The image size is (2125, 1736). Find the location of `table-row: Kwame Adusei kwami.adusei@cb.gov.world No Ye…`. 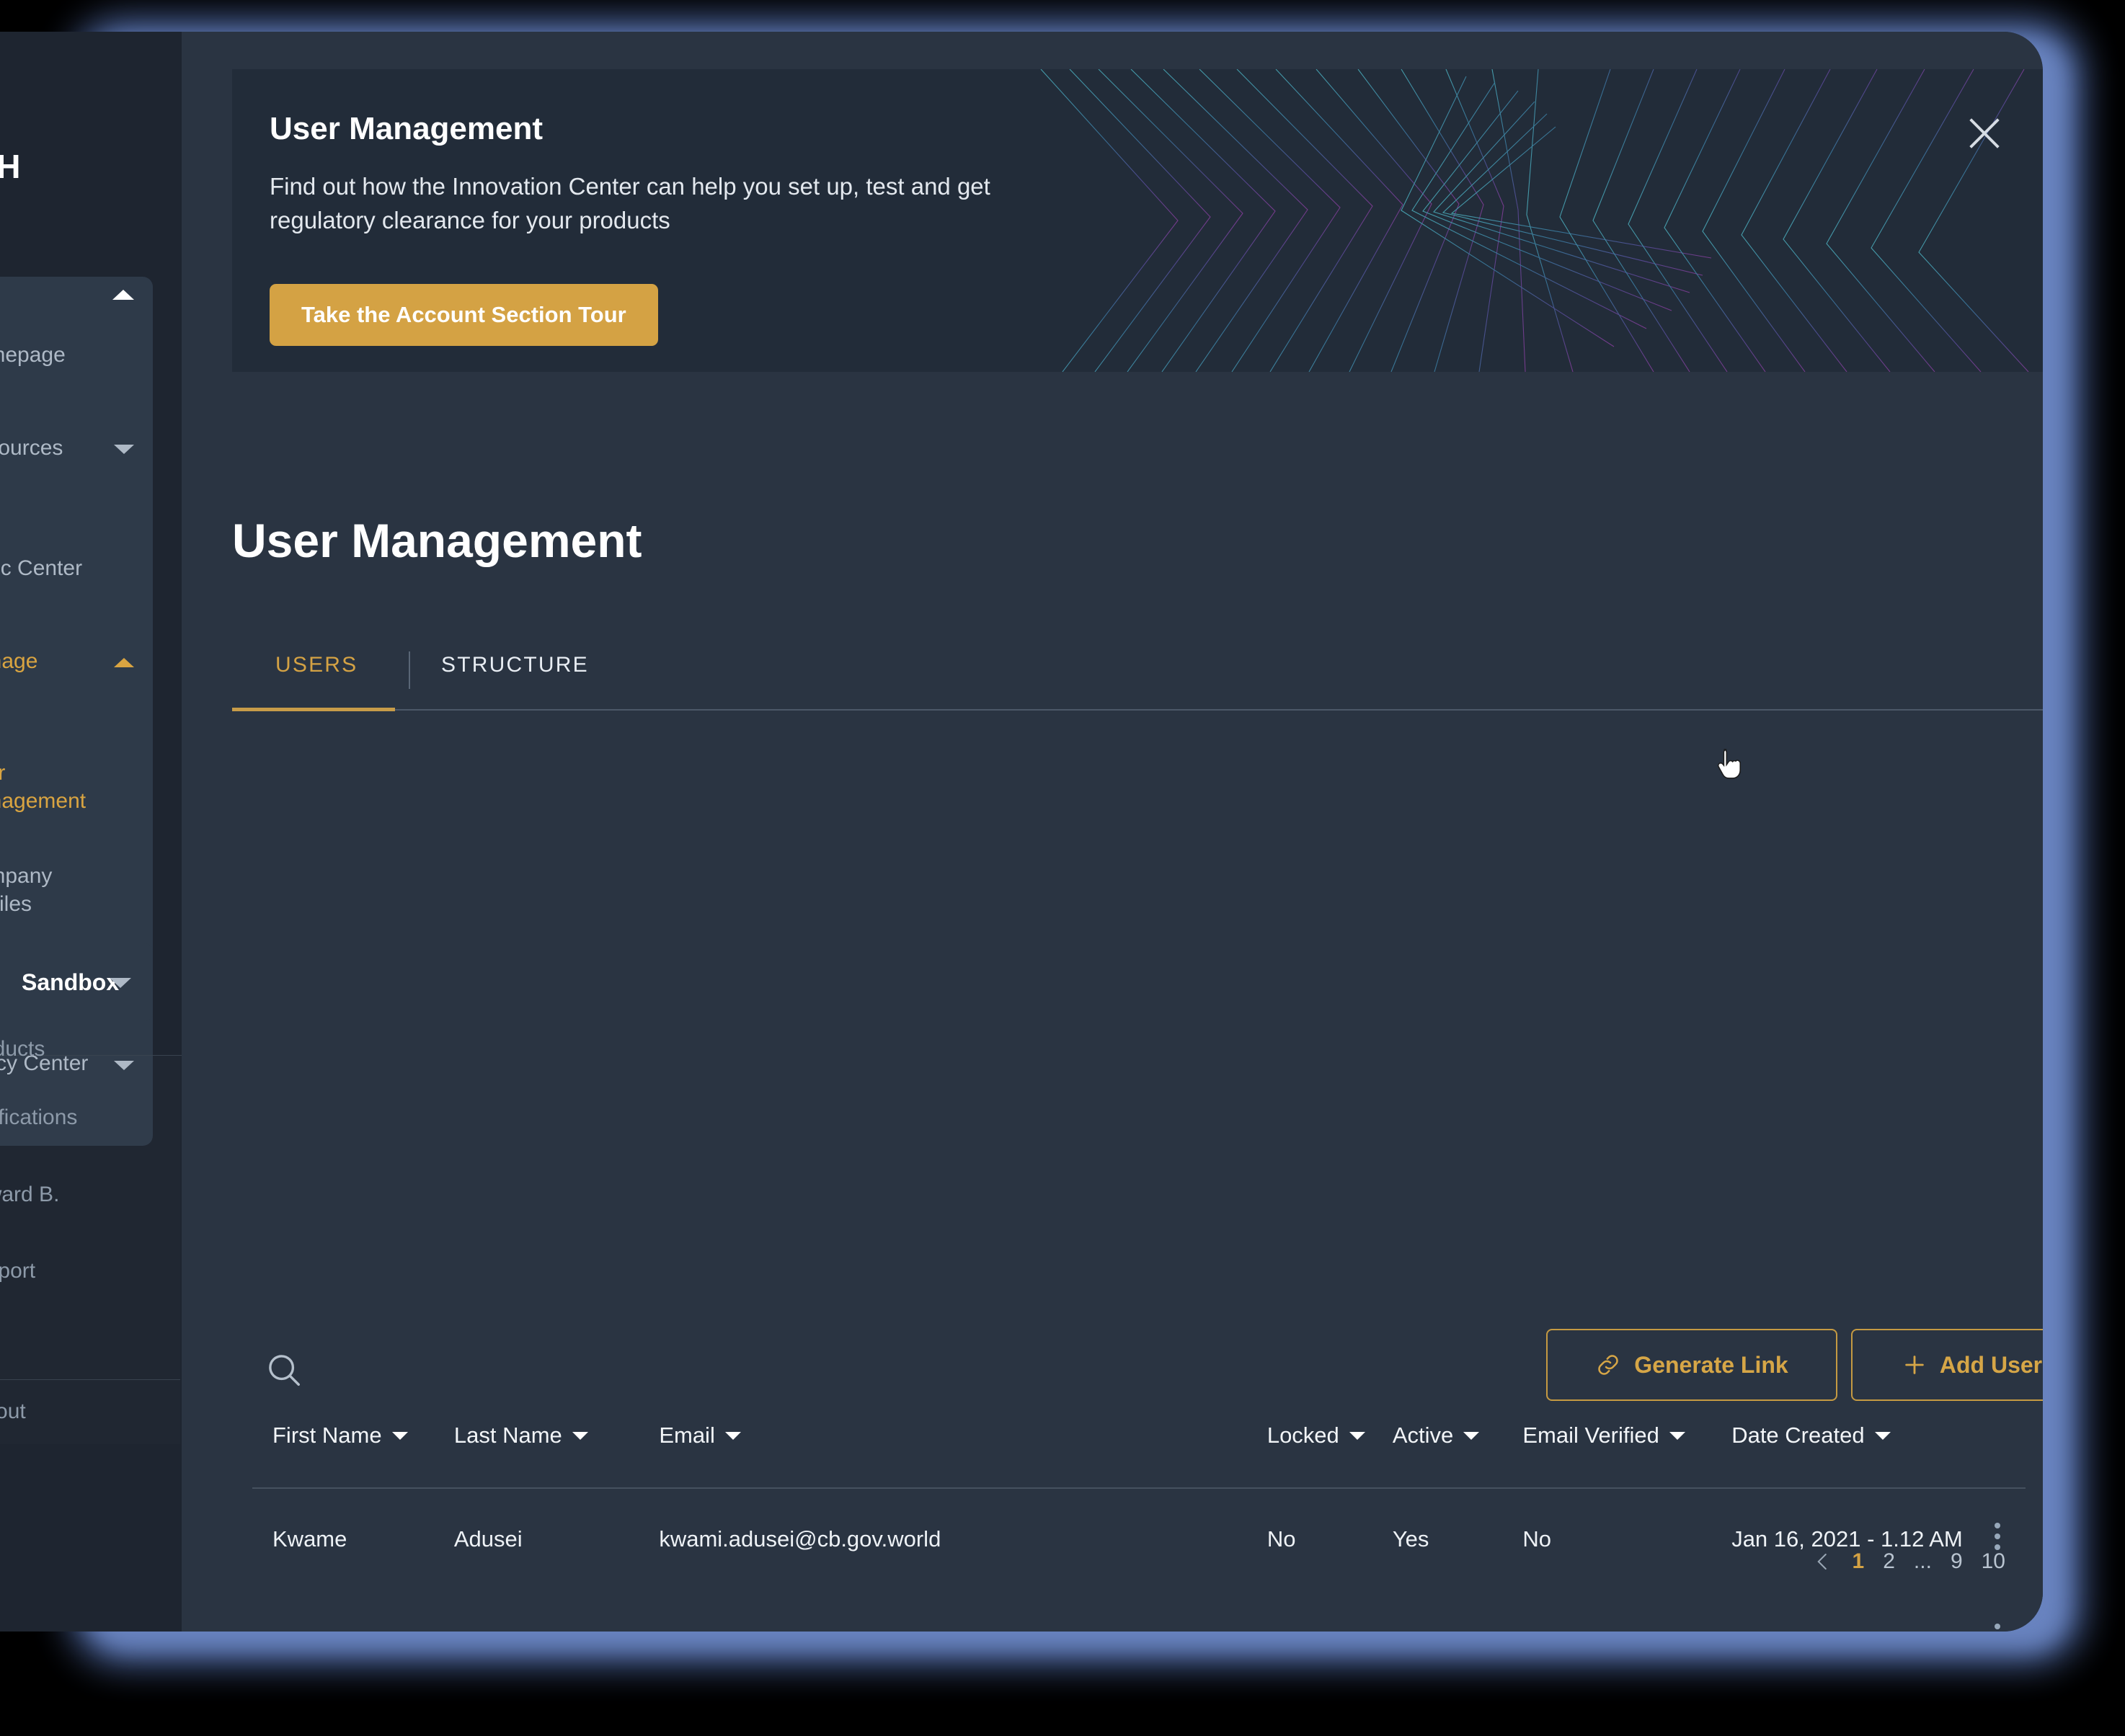

table-row: Kwame Adusei kwami.adusei@cb.gov.world No Ye… is located at coordinates (1139, 1539).